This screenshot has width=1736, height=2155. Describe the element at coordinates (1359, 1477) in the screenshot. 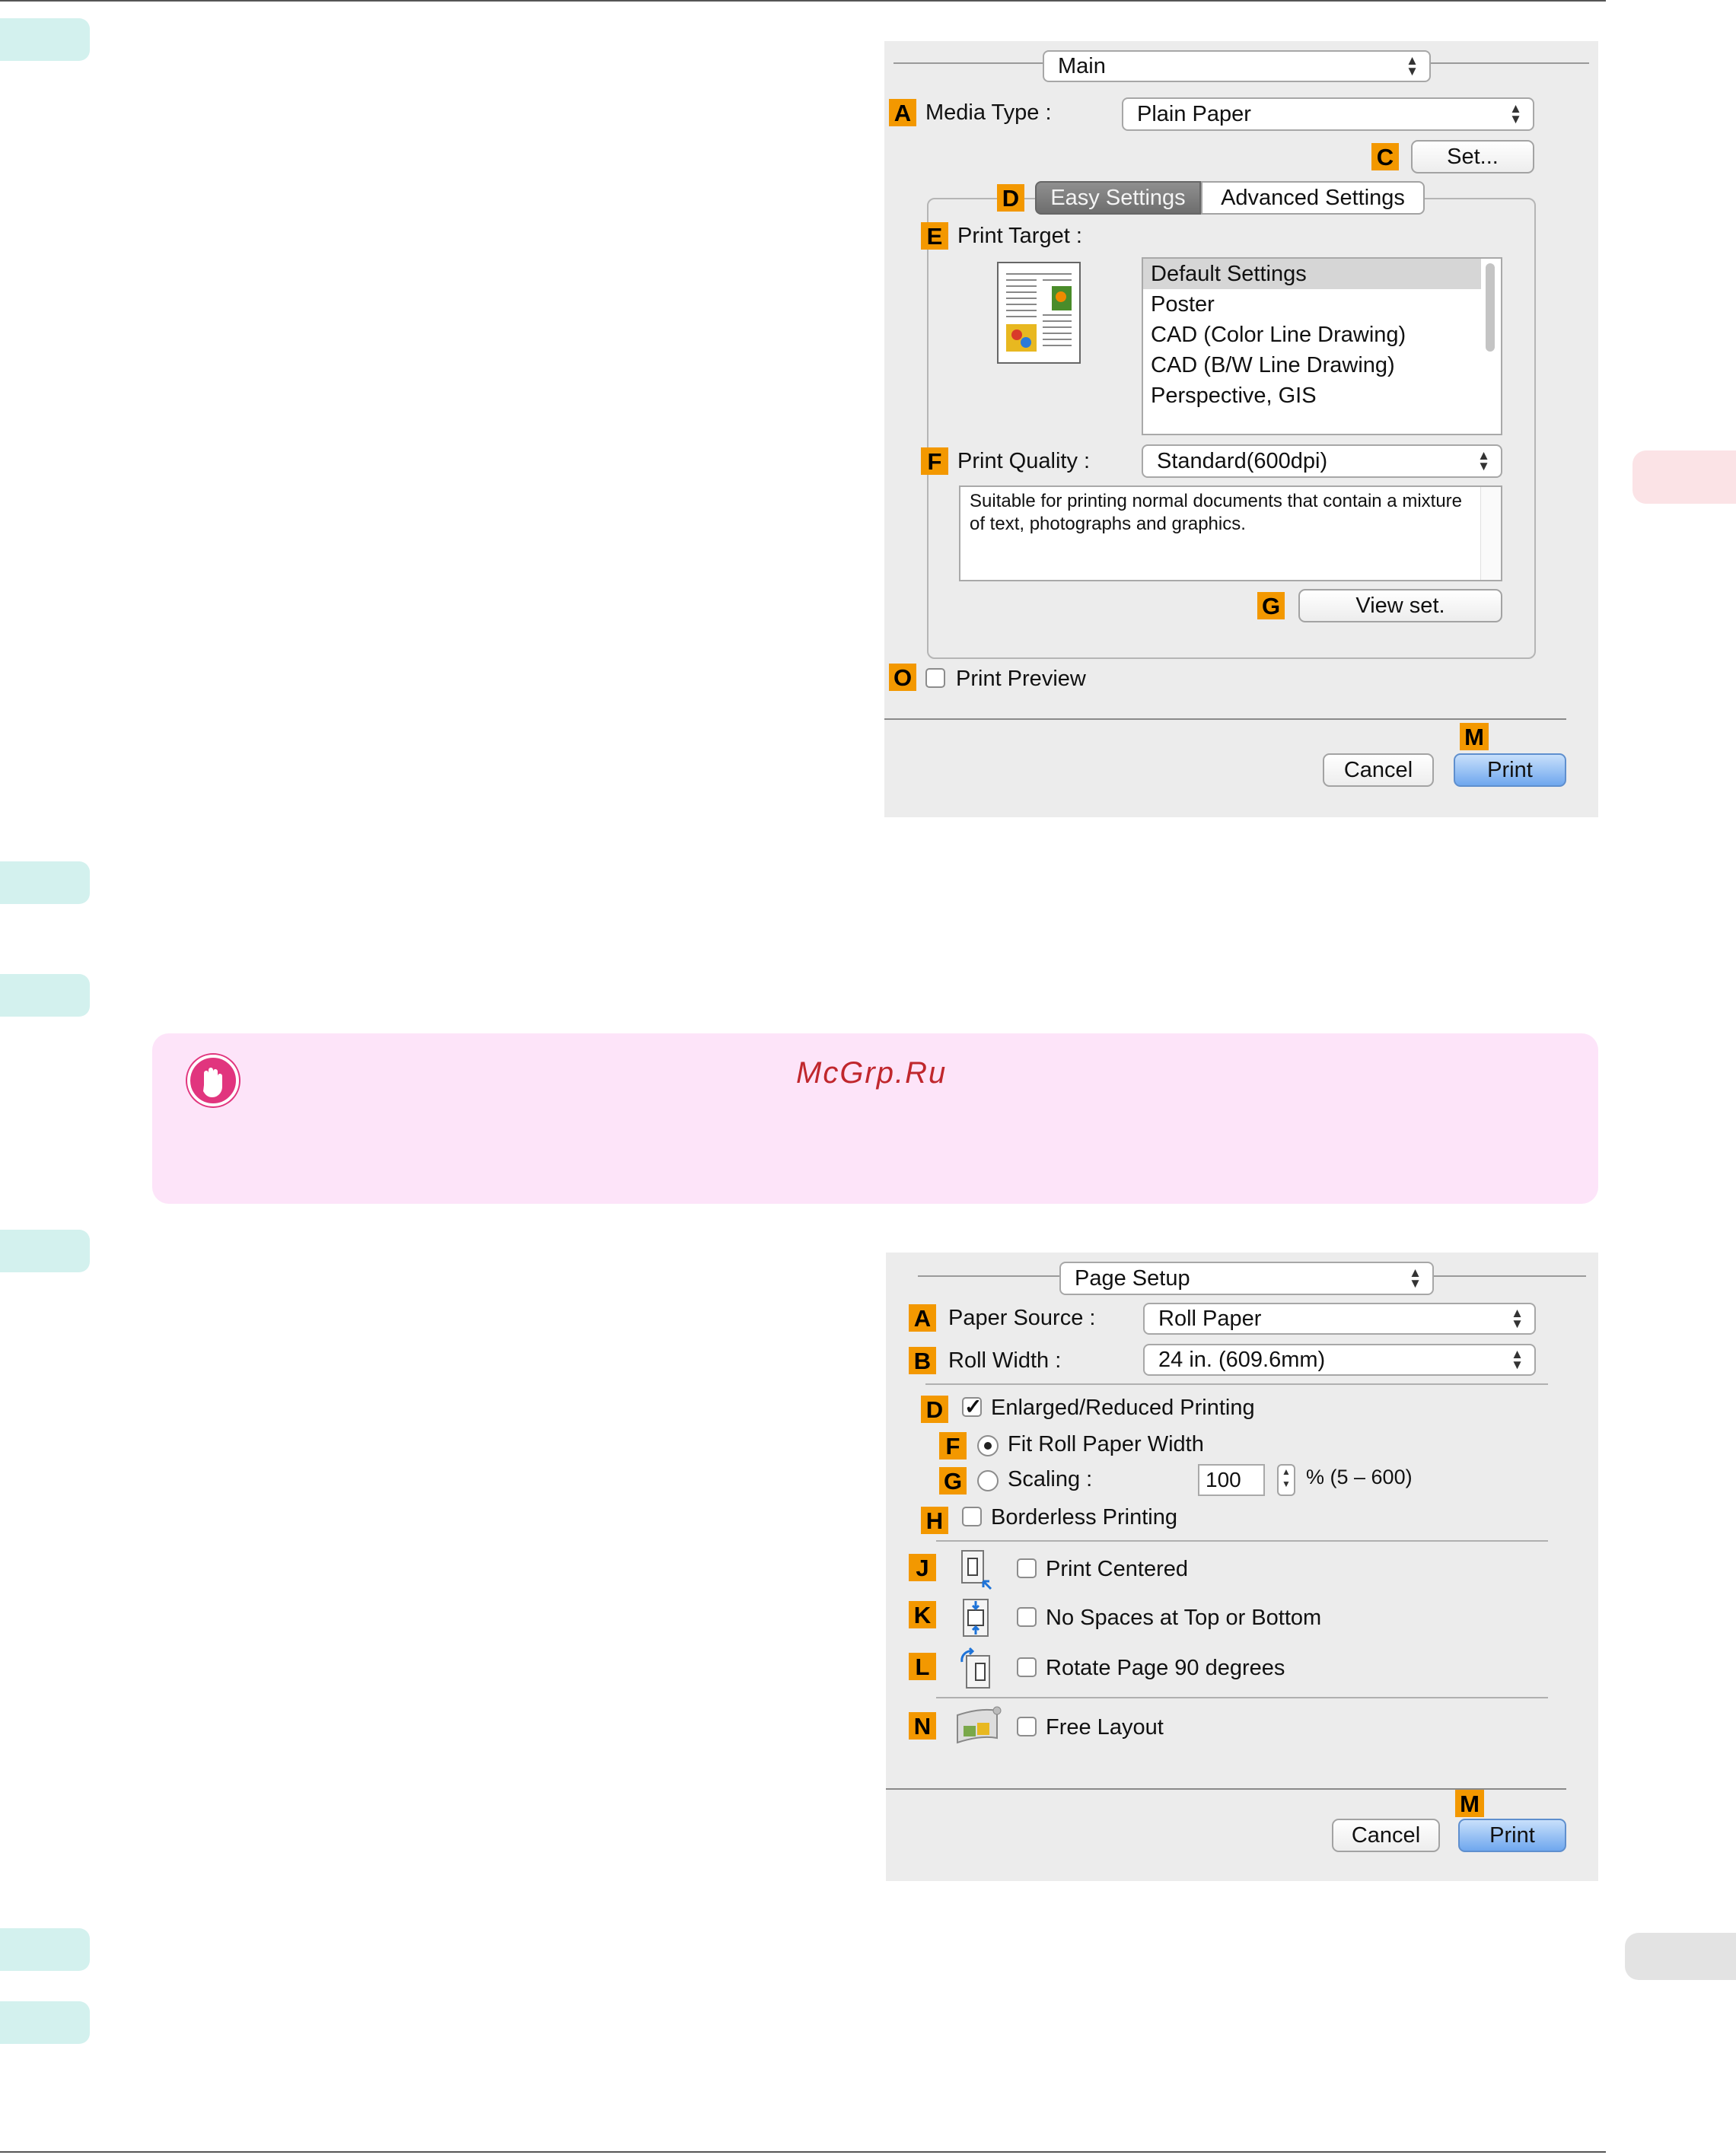

I see `scaling-range-label: % (5 – 600)` at that location.